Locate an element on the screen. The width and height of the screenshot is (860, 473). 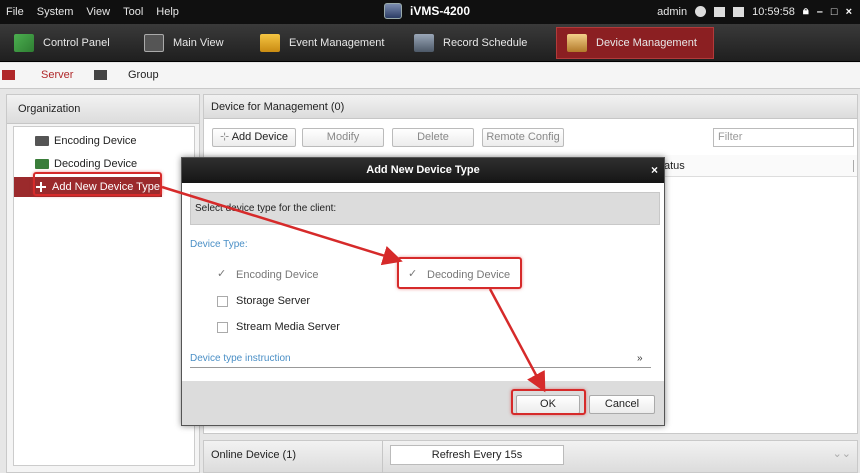
delete-button: Delete is located at coordinates (433, 137).